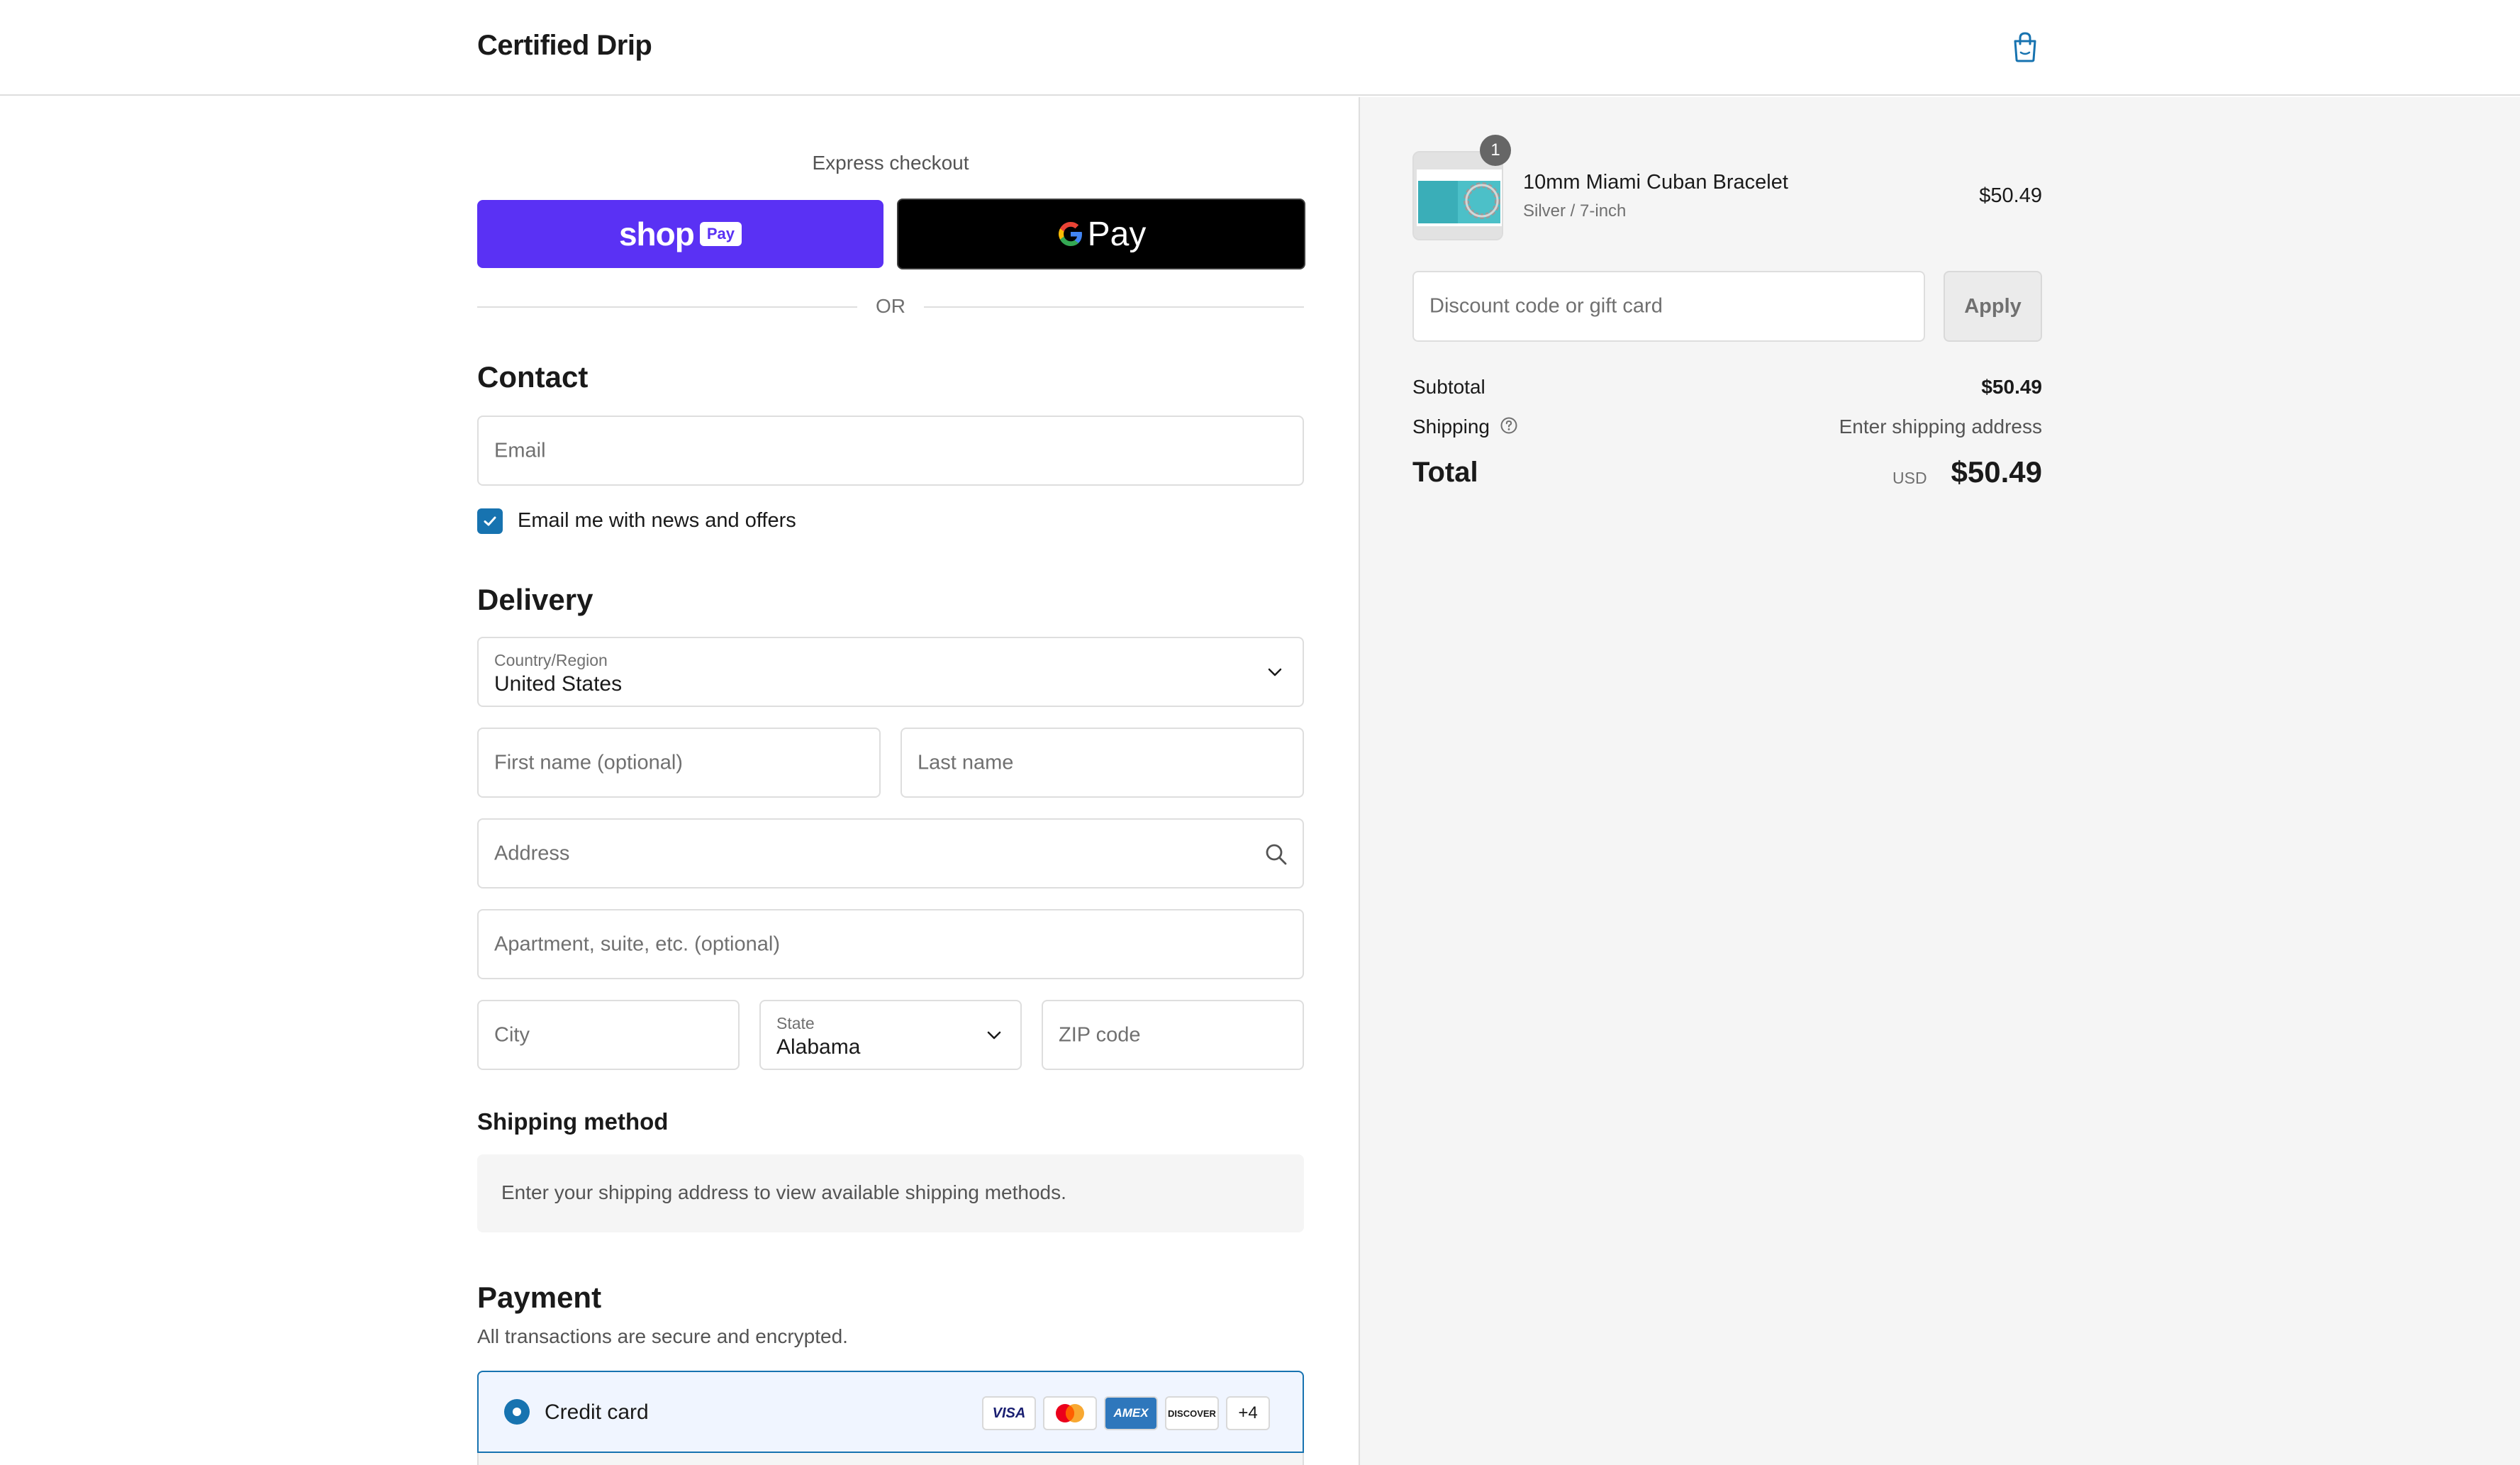 This screenshot has height=1465, width=2520. What do you see at coordinates (1546, 306) in the screenshot?
I see `discount-placeholder: Discount code or gift card` at bounding box center [1546, 306].